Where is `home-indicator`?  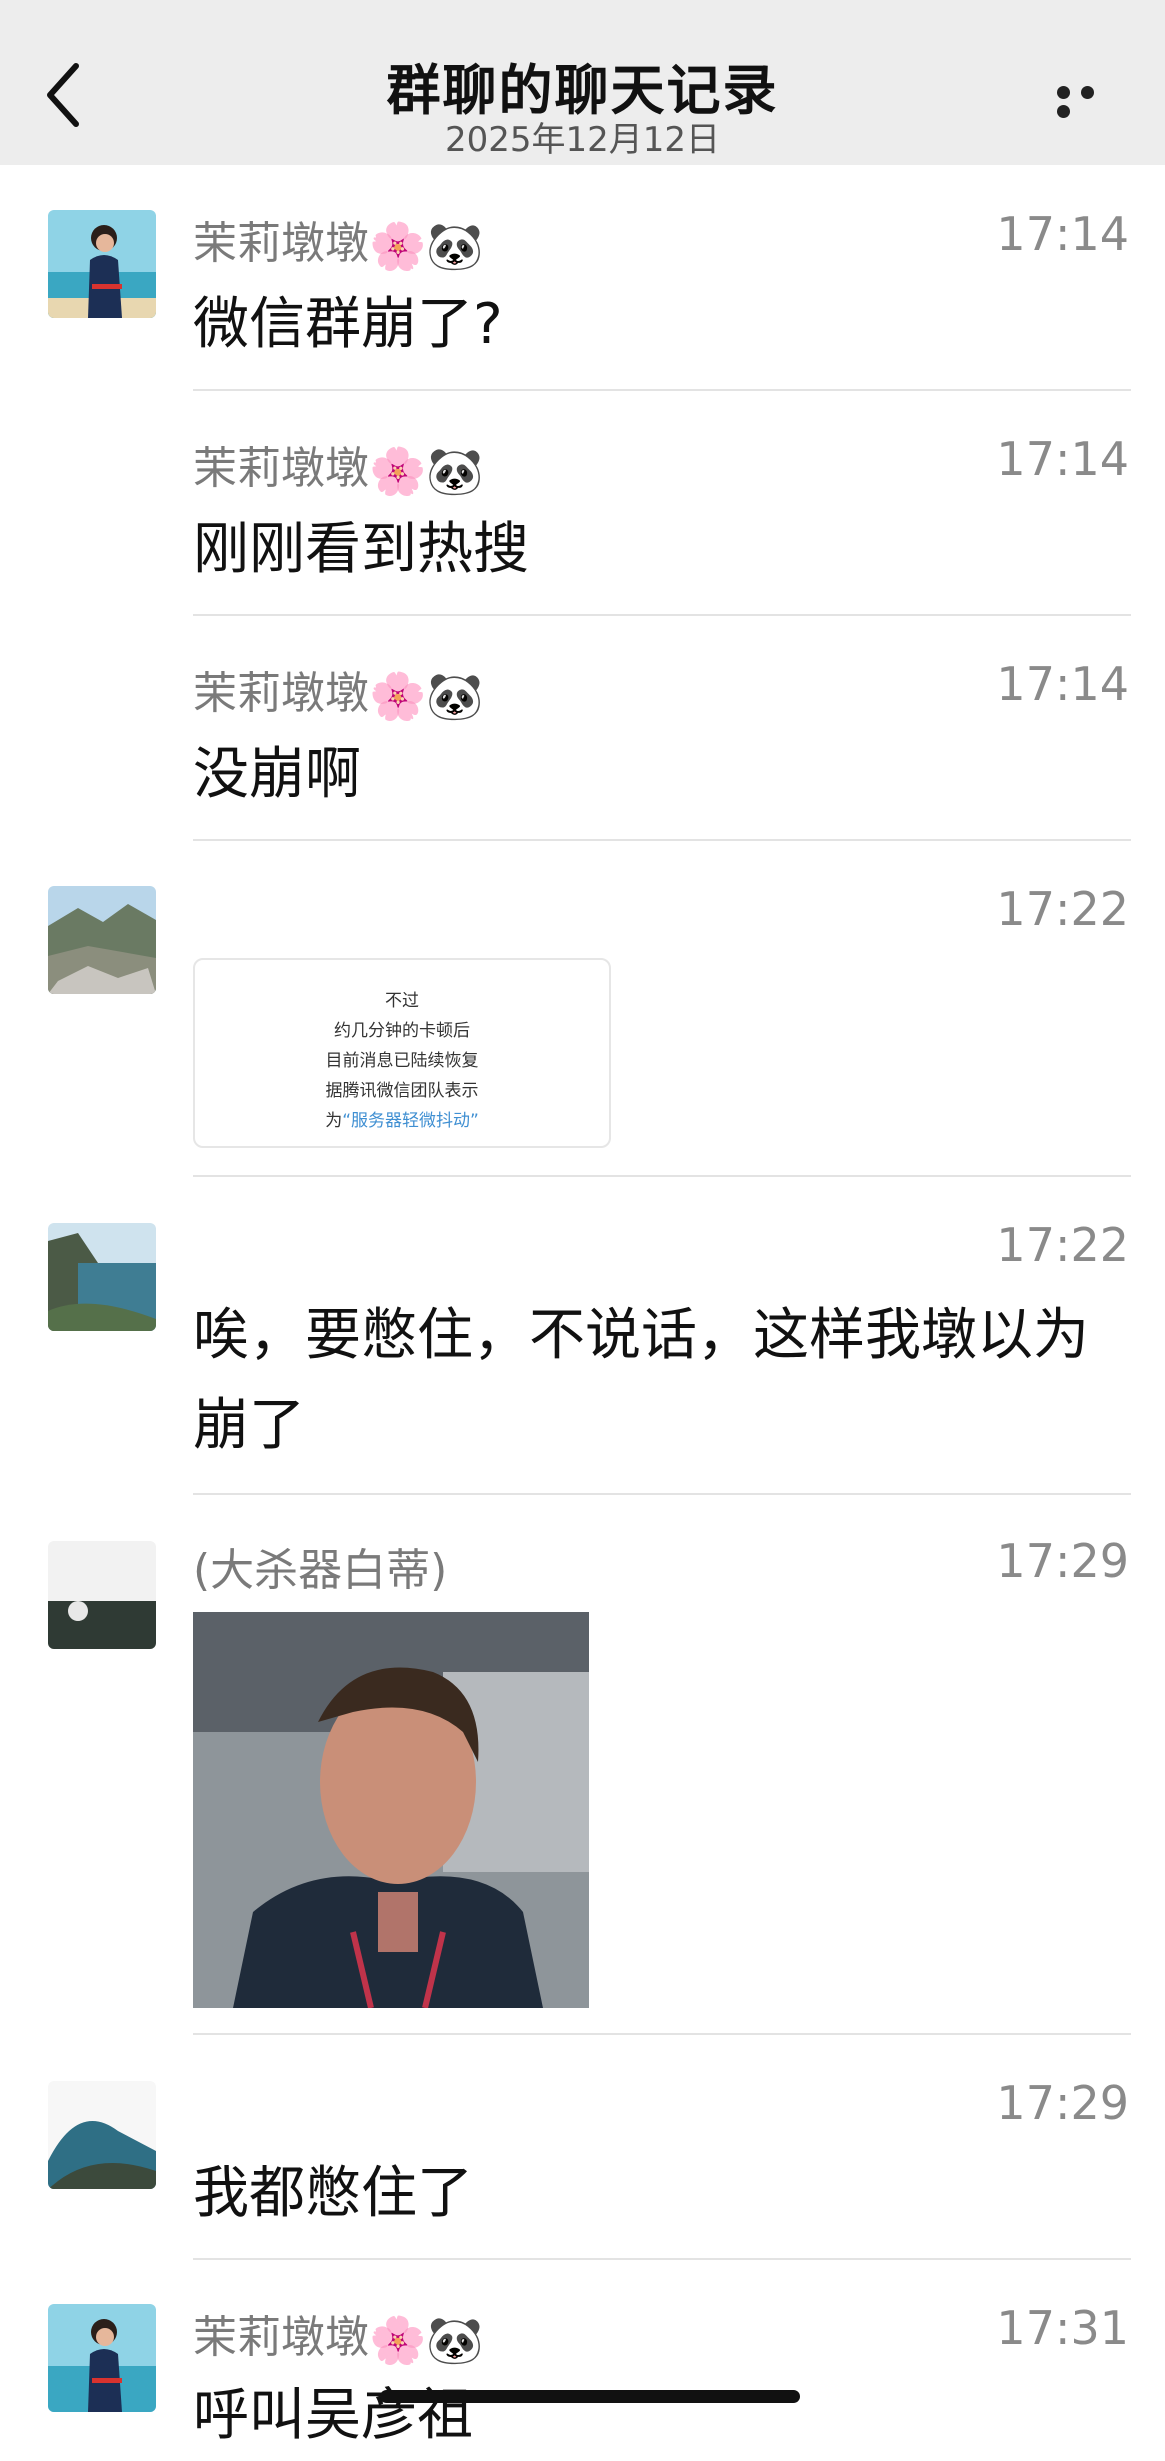
home-indicator is located at coordinates (590, 2396).